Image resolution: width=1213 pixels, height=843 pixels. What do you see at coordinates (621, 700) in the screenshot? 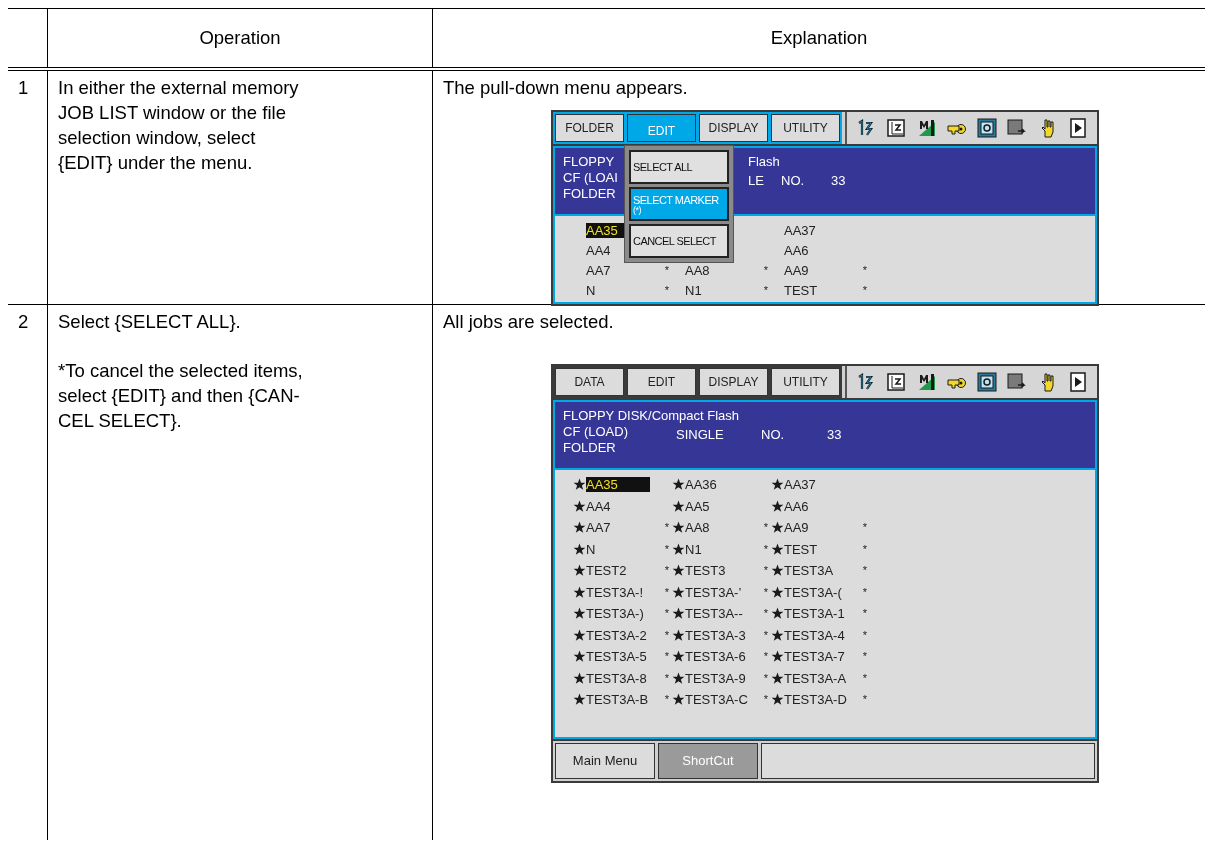
I see `file-name: TEST3A-B` at bounding box center [621, 700].